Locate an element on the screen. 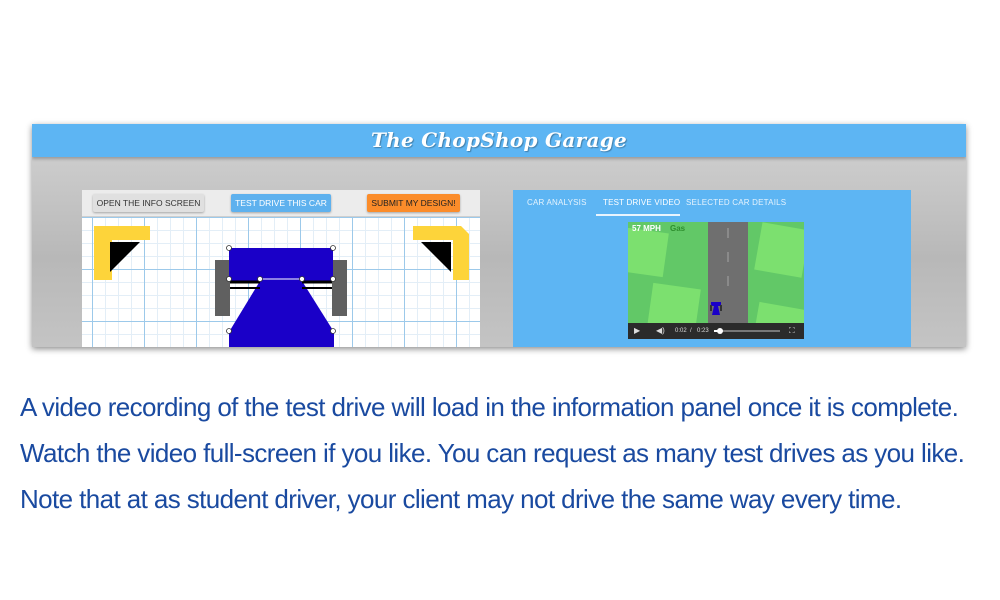  current-time: 0:02 is located at coordinates (681, 331).